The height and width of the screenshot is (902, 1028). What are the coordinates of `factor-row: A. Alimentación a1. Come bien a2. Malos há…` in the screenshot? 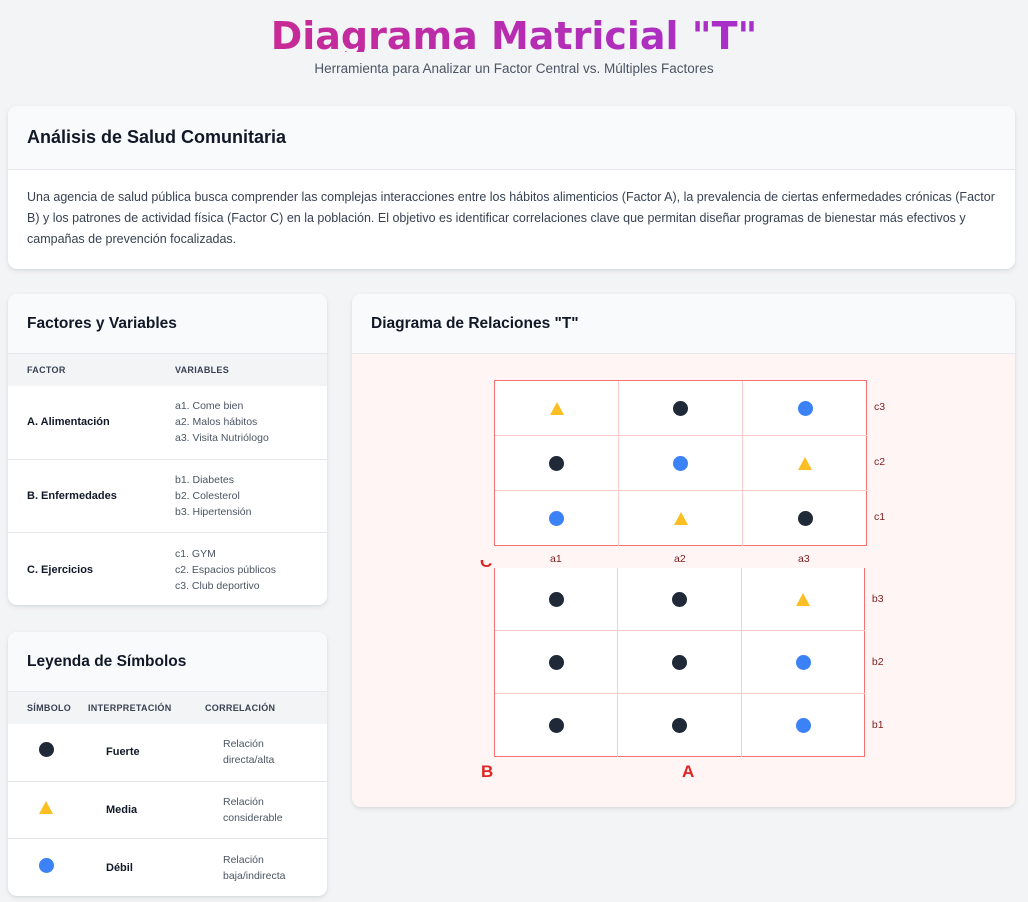 It's located at (167, 423).